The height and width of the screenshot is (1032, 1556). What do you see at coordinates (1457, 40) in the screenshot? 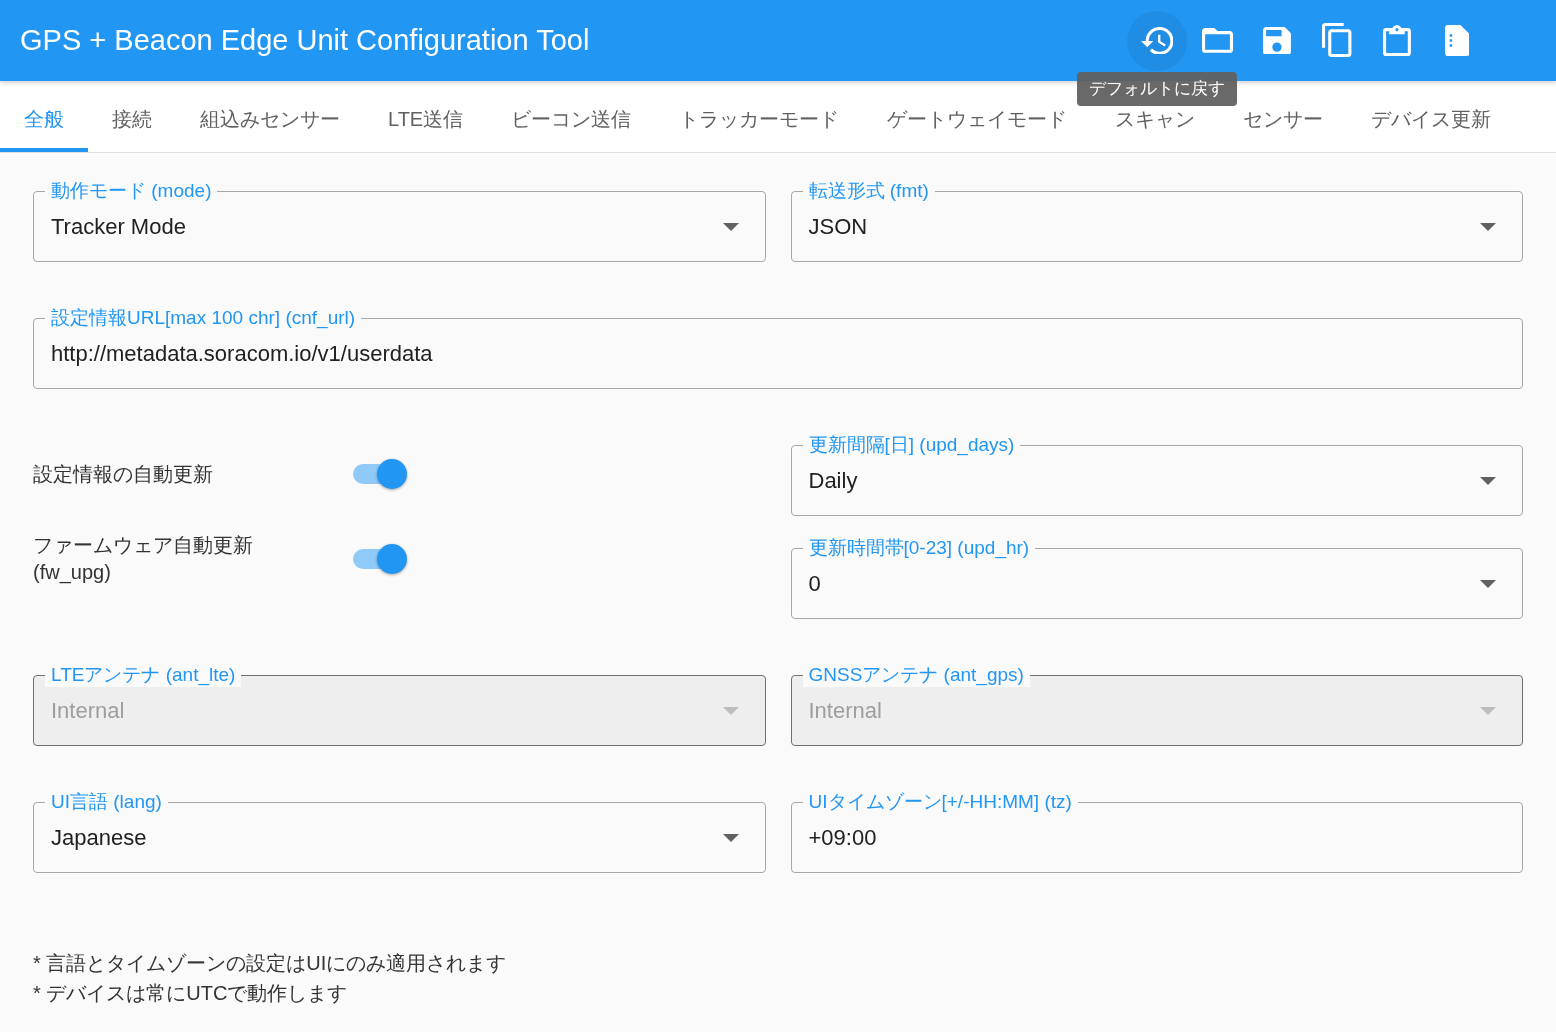
I see `document-icon` at bounding box center [1457, 40].